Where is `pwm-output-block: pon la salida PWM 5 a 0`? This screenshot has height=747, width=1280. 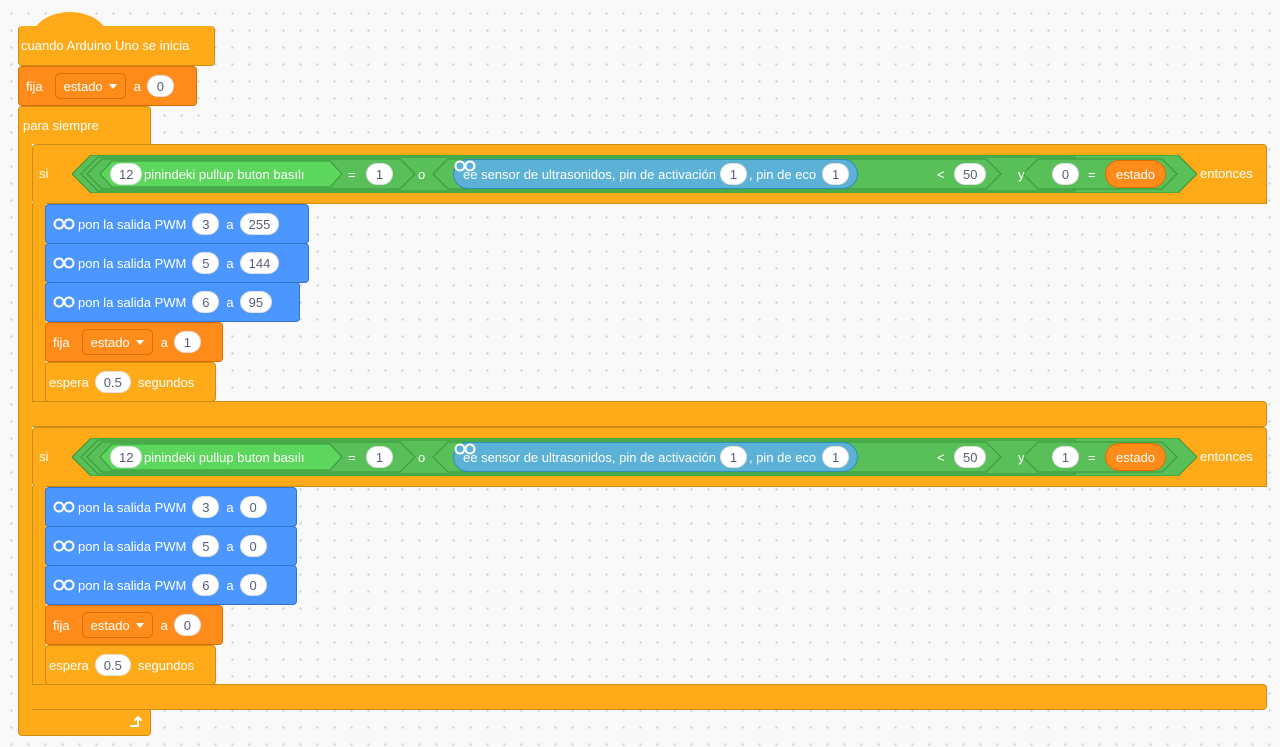 pwm-output-block: pon la salida PWM 5 a 0 is located at coordinates (171, 546).